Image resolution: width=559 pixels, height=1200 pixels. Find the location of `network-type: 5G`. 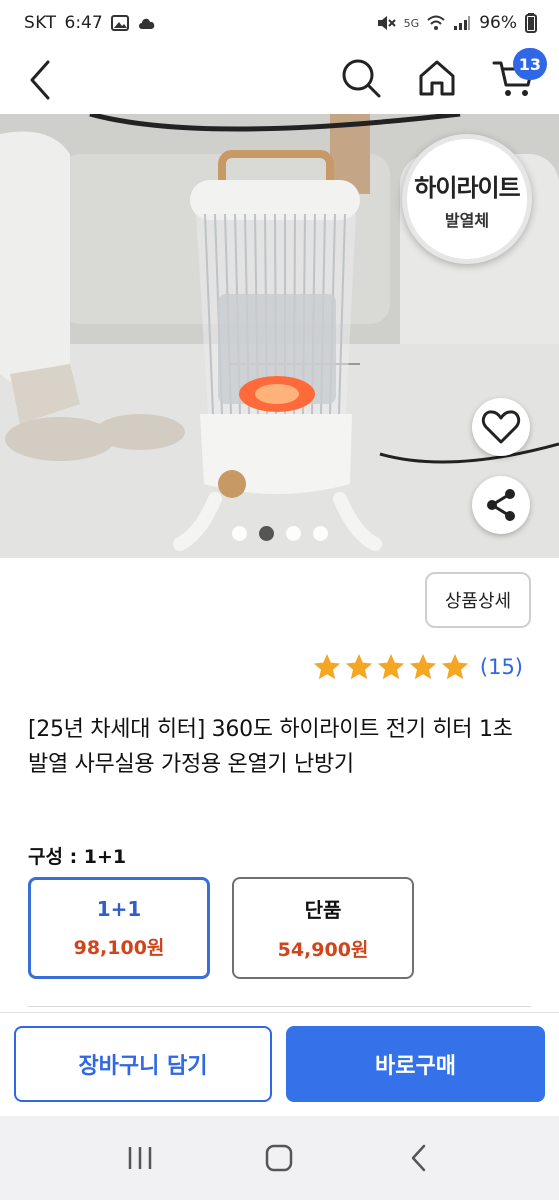

network-type: 5G is located at coordinates (411, 23).